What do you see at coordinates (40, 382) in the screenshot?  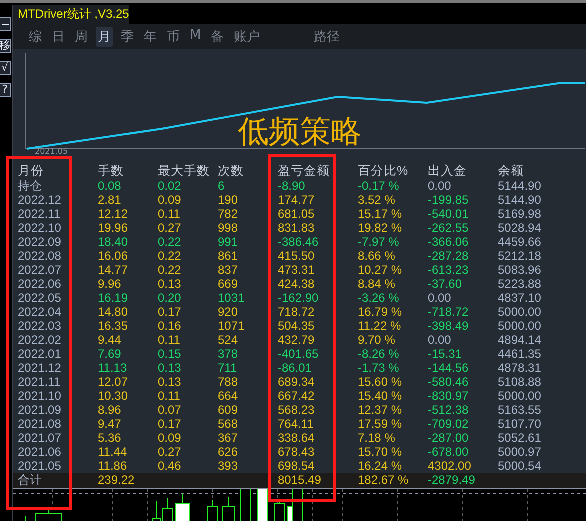 I see `table-cell-text: 2021.11` at bounding box center [40, 382].